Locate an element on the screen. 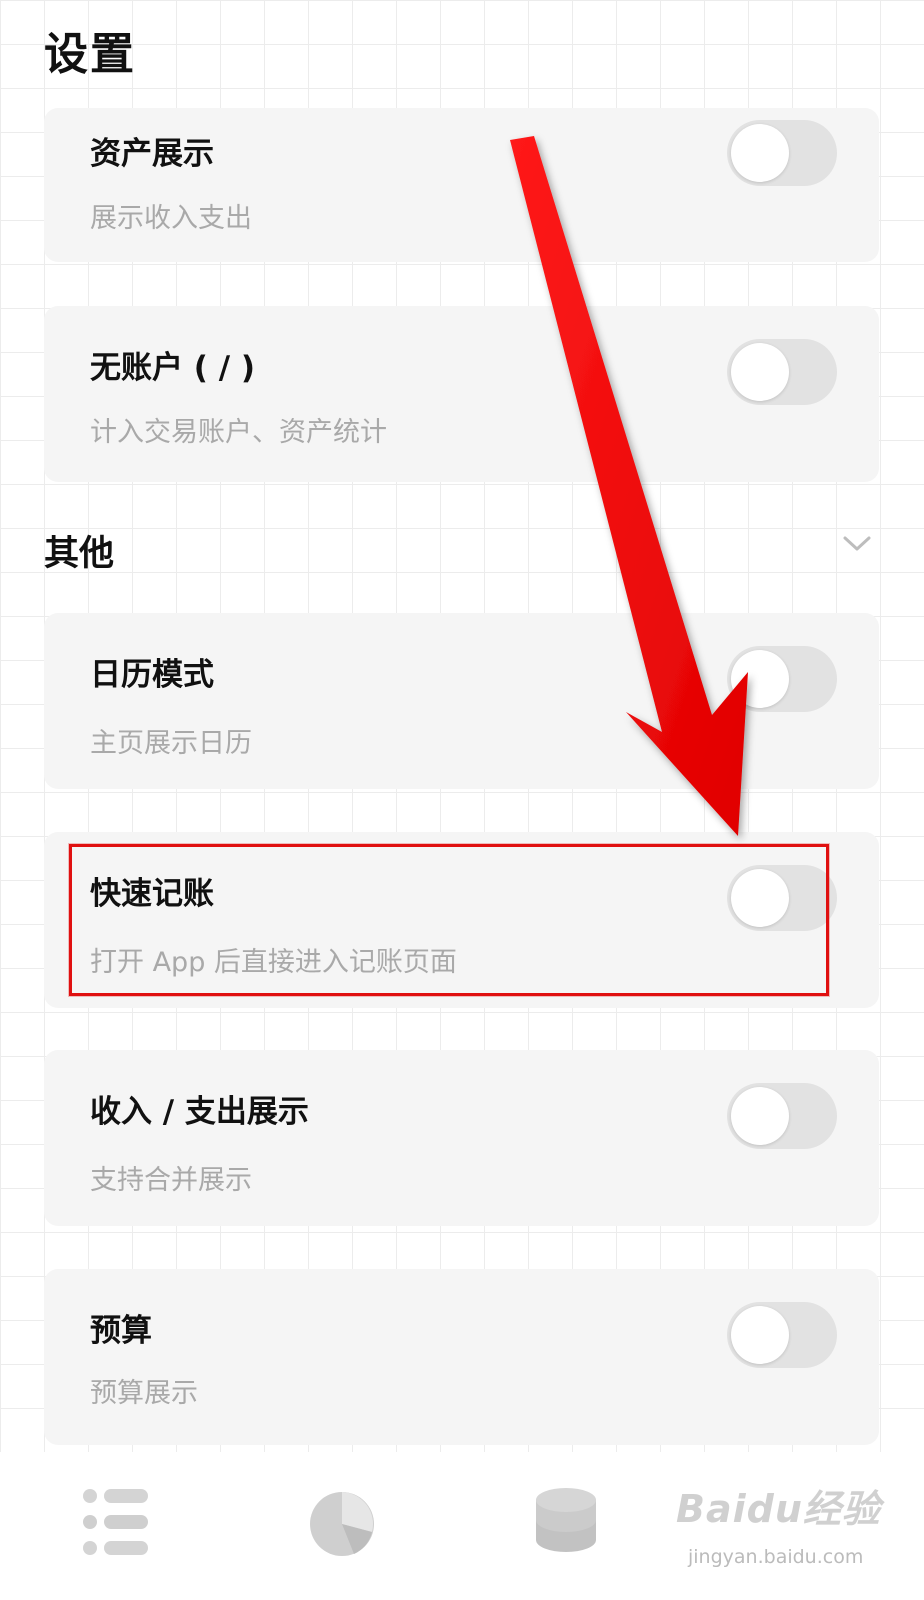 This screenshot has height=1600, width=924. no-account-toggle is located at coordinates (782, 372).